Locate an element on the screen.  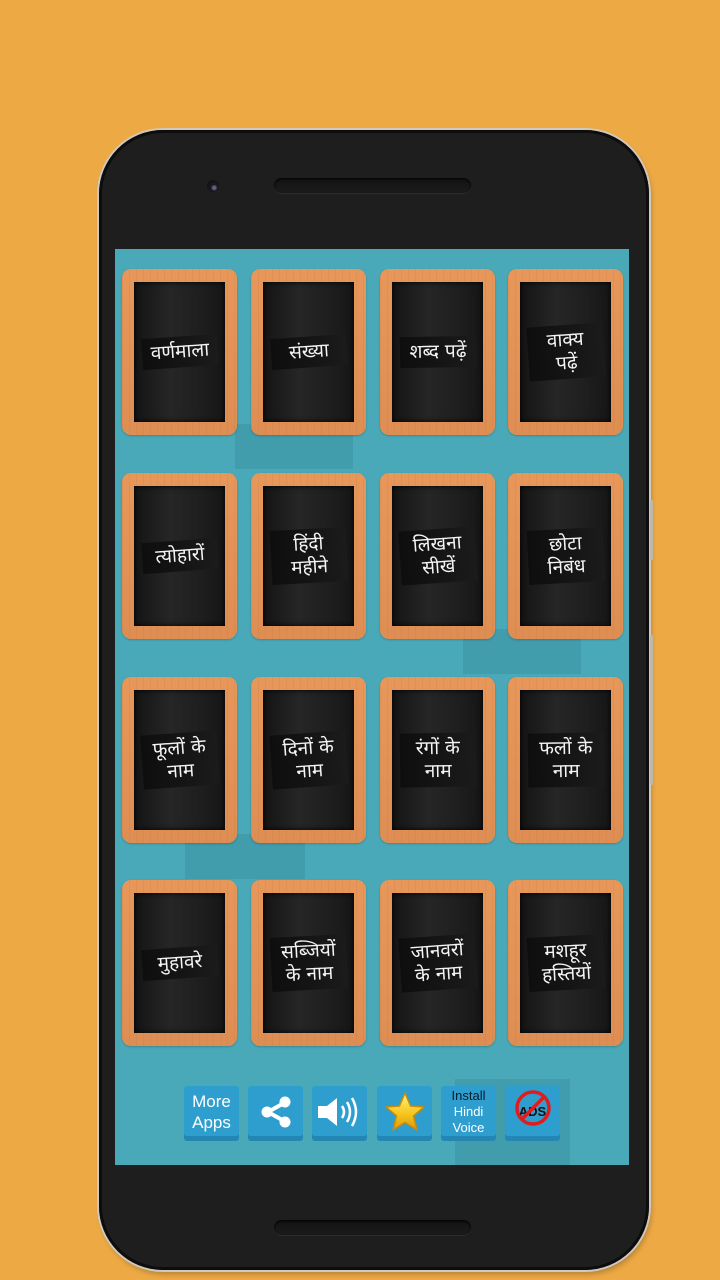
menu-item-label: त्योहारों is located at coordinates (179, 556).